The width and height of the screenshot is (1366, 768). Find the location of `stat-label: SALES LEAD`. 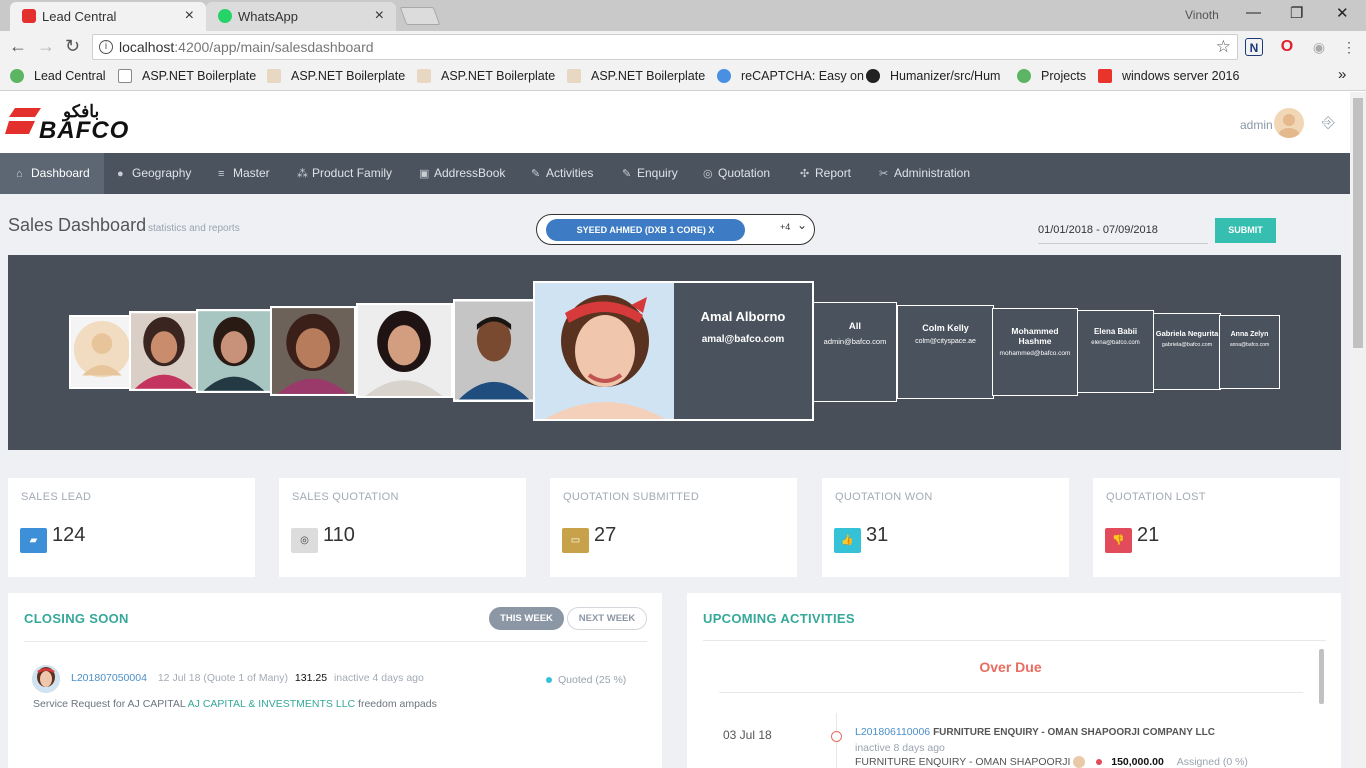

stat-label: SALES LEAD is located at coordinates (56, 497).